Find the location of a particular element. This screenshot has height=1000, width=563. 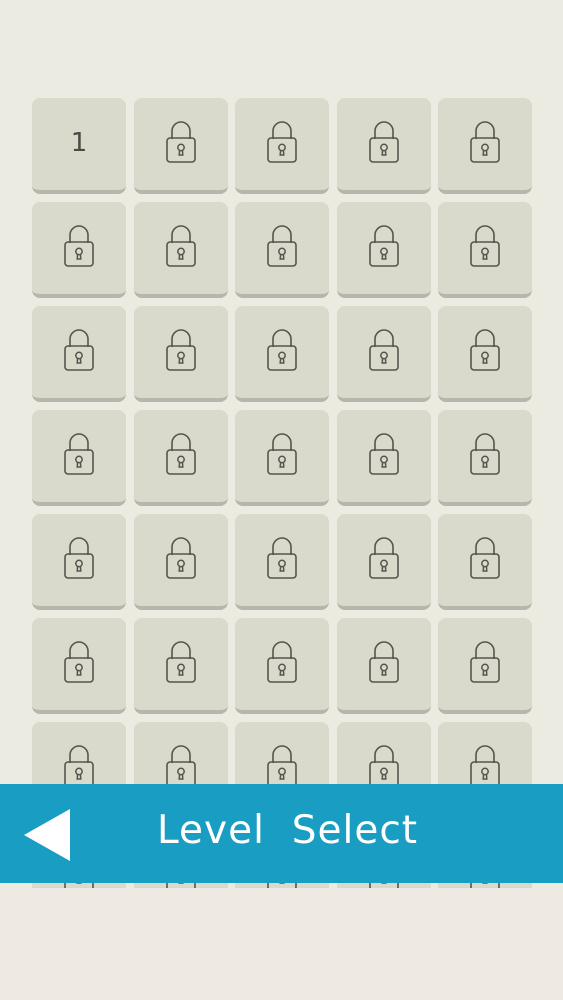

back-triangle-icon is located at coordinates (47, 835).